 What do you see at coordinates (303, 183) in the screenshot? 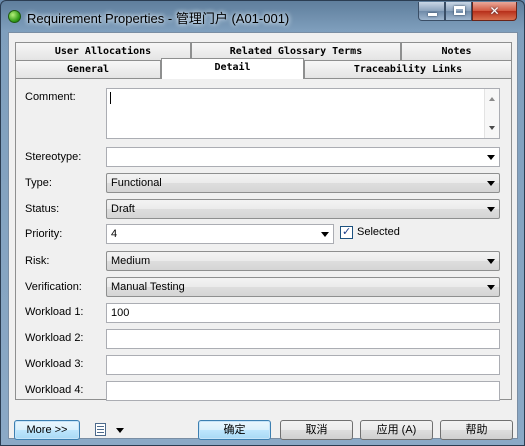
I see `type-select: Functional` at bounding box center [303, 183].